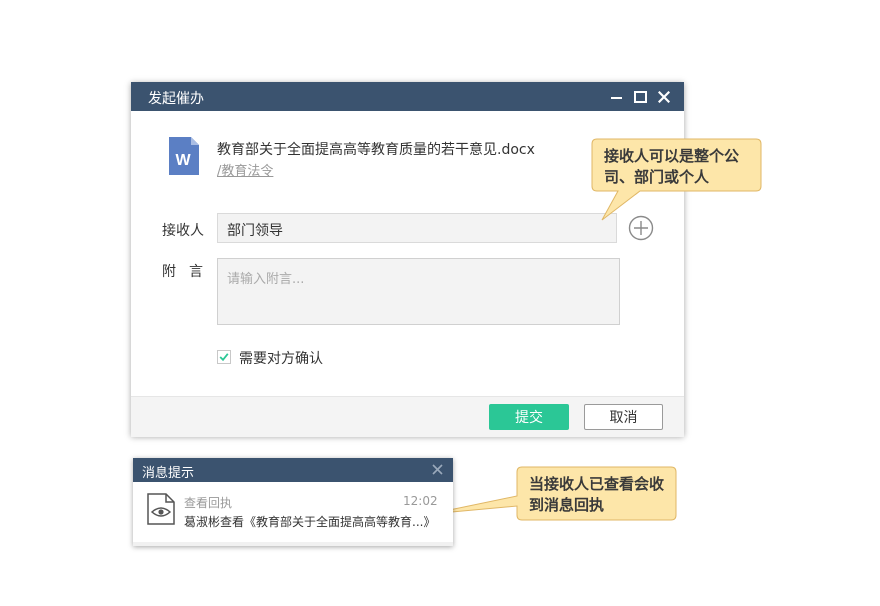 The width and height of the screenshot is (880, 606). Describe the element at coordinates (597, 494) in the screenshot. I see `receipt-callout-text: 当接收人已查看会收到消息回执` at that location.